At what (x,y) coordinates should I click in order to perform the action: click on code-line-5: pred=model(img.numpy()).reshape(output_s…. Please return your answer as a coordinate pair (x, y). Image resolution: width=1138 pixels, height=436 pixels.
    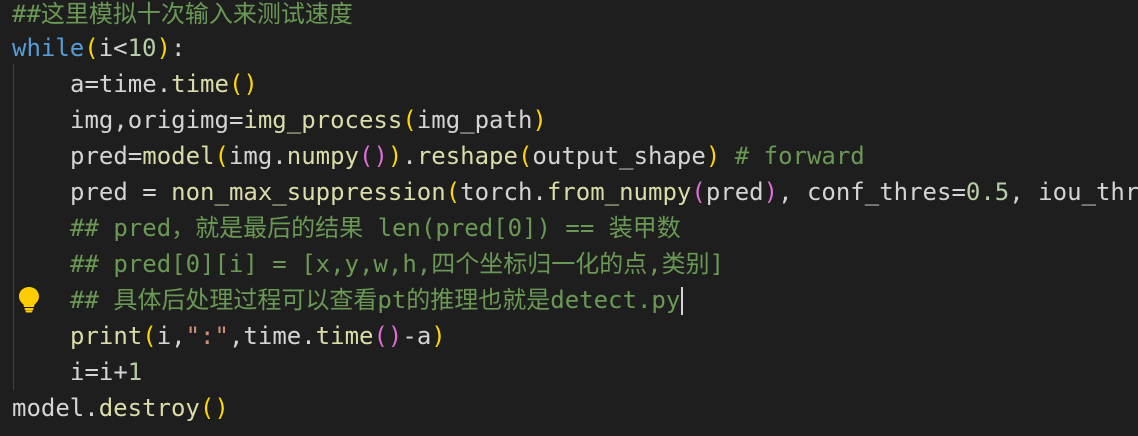
    Looking at the image, I should click on (569, 156).